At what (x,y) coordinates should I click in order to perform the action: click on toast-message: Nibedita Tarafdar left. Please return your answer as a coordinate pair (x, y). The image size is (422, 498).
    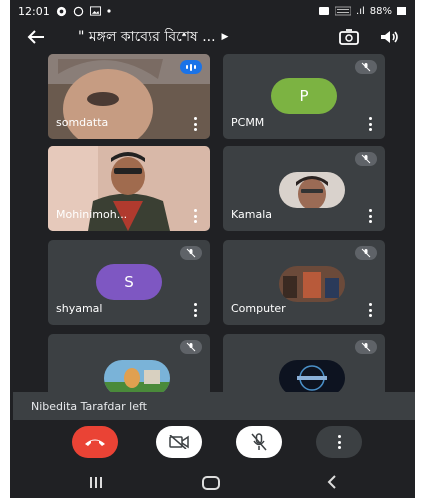
    Looking at the image, I should click on (89, 406).